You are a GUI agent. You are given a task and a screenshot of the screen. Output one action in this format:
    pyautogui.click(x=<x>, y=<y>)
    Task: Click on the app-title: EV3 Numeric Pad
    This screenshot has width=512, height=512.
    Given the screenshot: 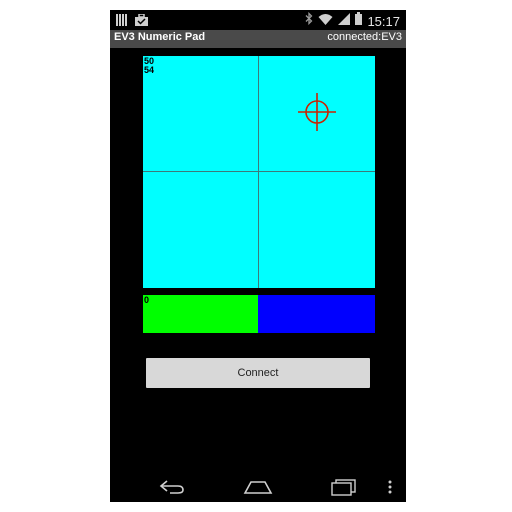 What is the action you would take?
    pyautogui.click(x=160, y=37)
    